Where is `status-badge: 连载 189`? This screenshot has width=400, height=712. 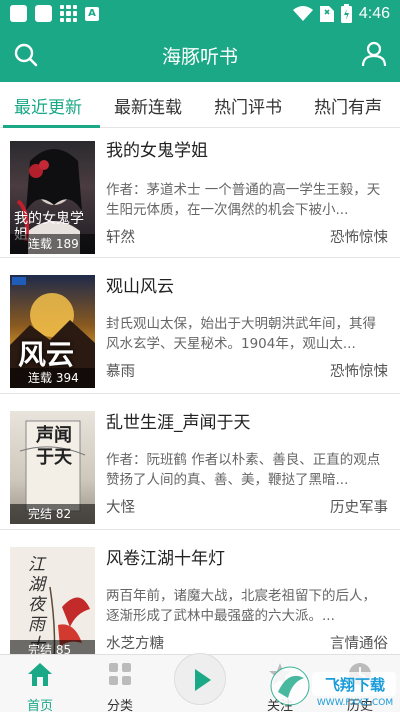
status-badge: 连载 189 is located at coordinates (52, 244).